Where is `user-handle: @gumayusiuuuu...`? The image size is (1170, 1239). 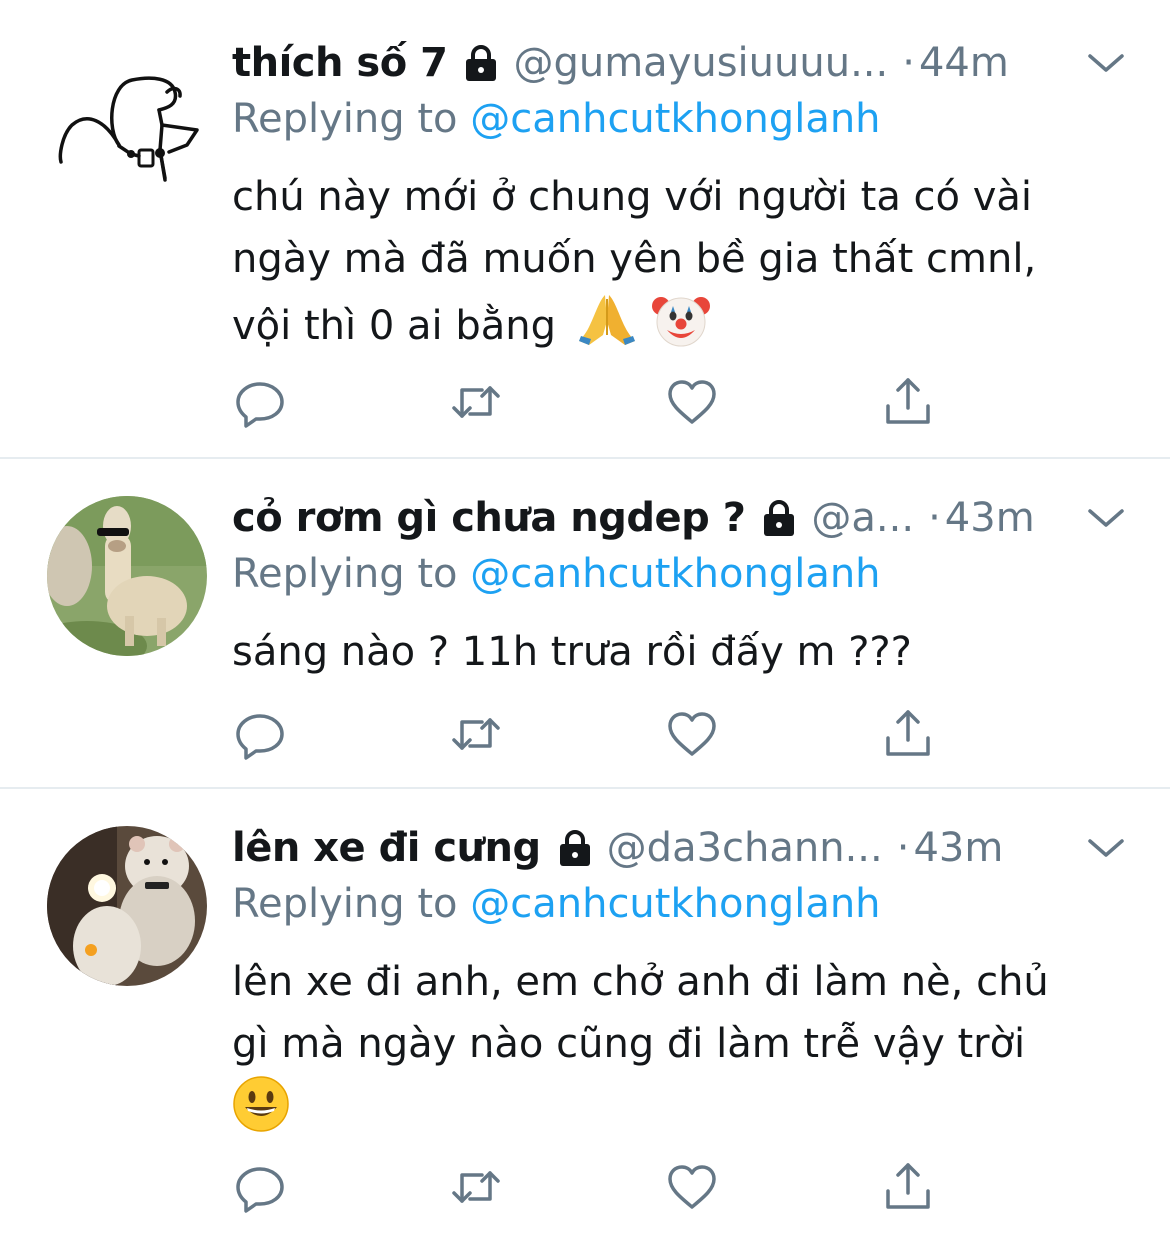 user-handle: @gumayusiuuuu... is located at coordinates (700, 63).